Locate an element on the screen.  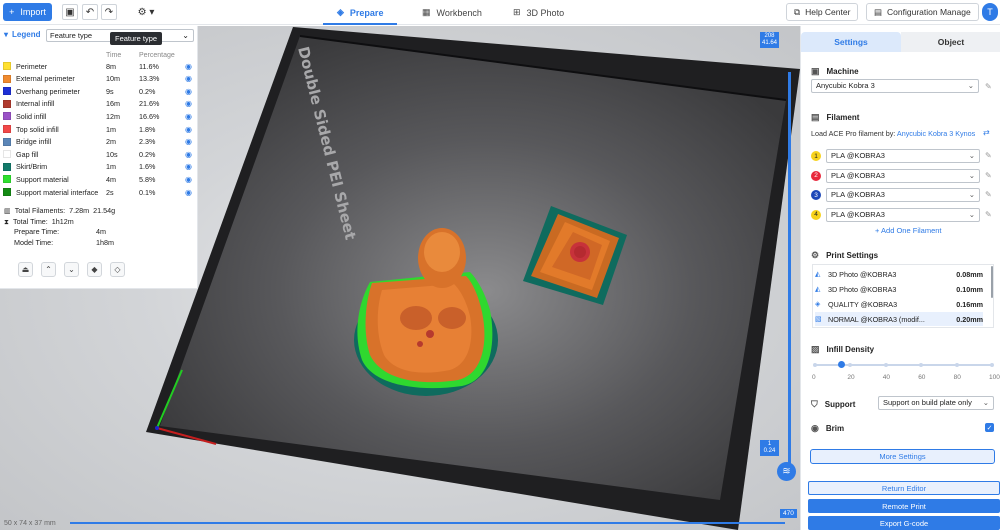
configuration-manage-button: ▤ Configuration Manage is located at coordinates (922, 12).